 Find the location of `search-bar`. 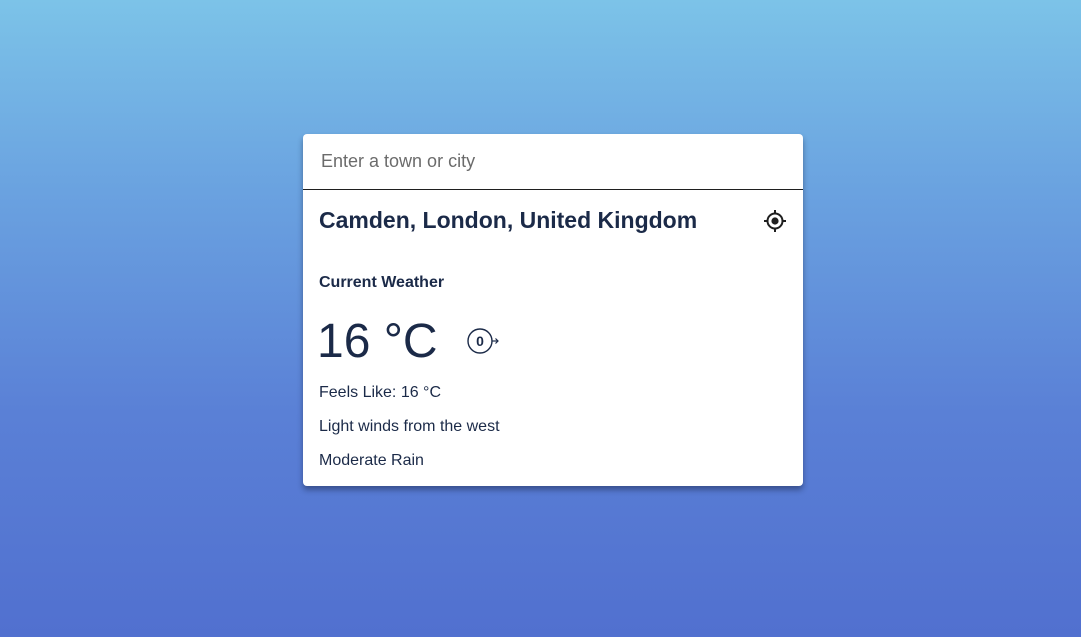

search-bar is located at coordinates (553, 162).